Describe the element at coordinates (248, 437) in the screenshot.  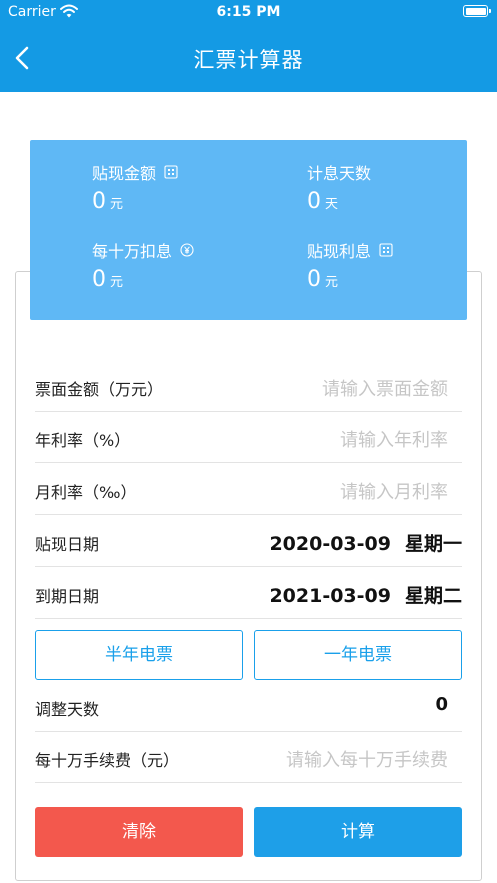
I see `annual-rate-row: 年利率（%） 请输入年利率` at that location.